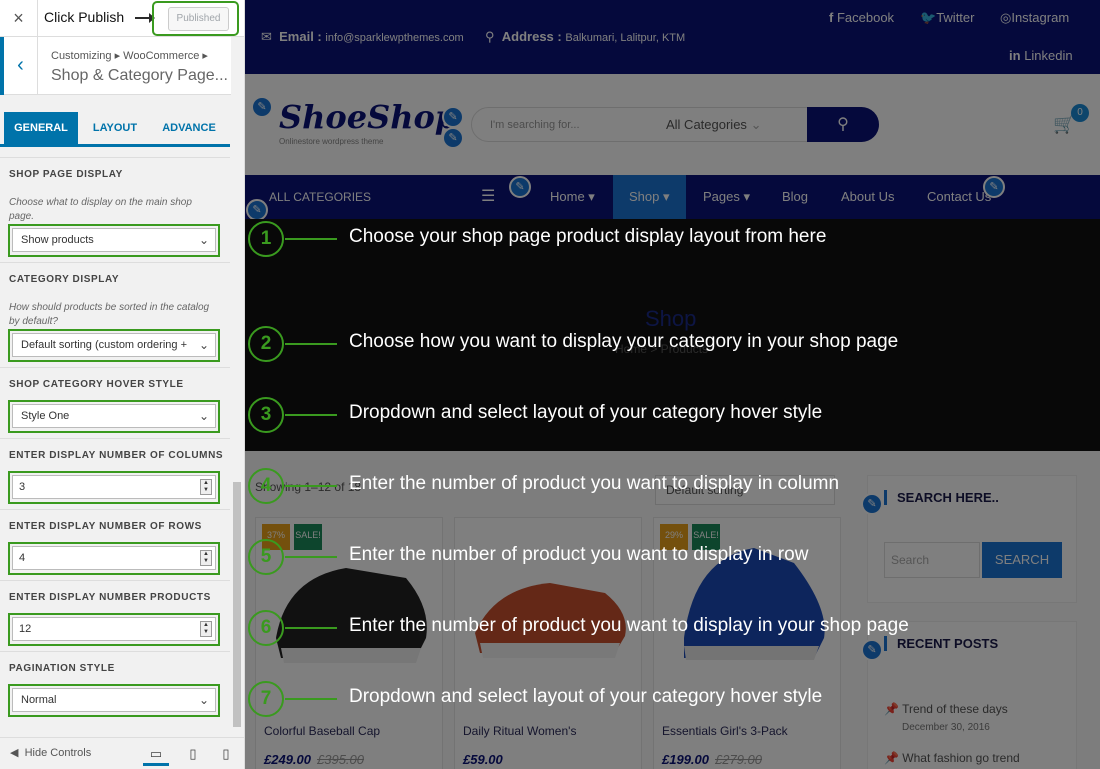  Describe the element at coordinates (266, 239) in the screenshot. I see `step-marker: 1` at that location.